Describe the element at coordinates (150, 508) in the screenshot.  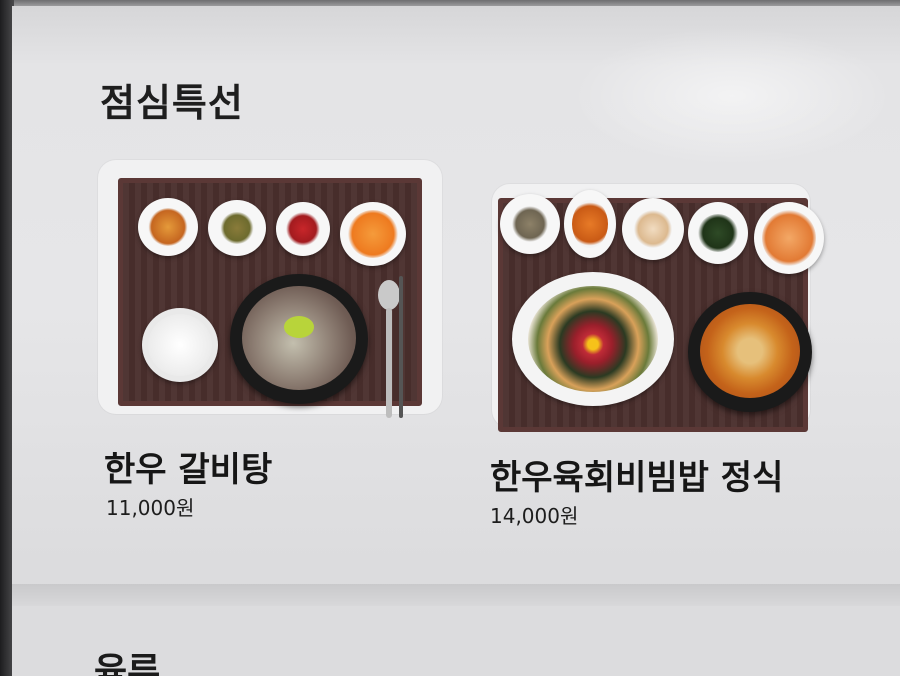
I see `menu-item-price: 11,000원` at that location.